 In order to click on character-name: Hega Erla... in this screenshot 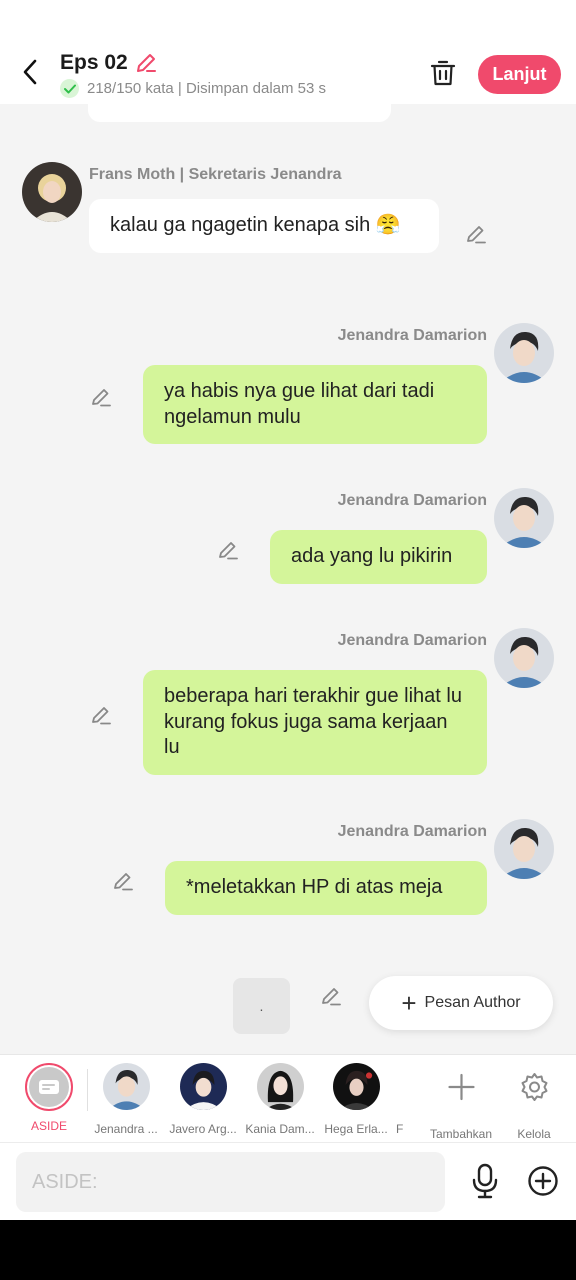, I will do `click(356, 1129)`.